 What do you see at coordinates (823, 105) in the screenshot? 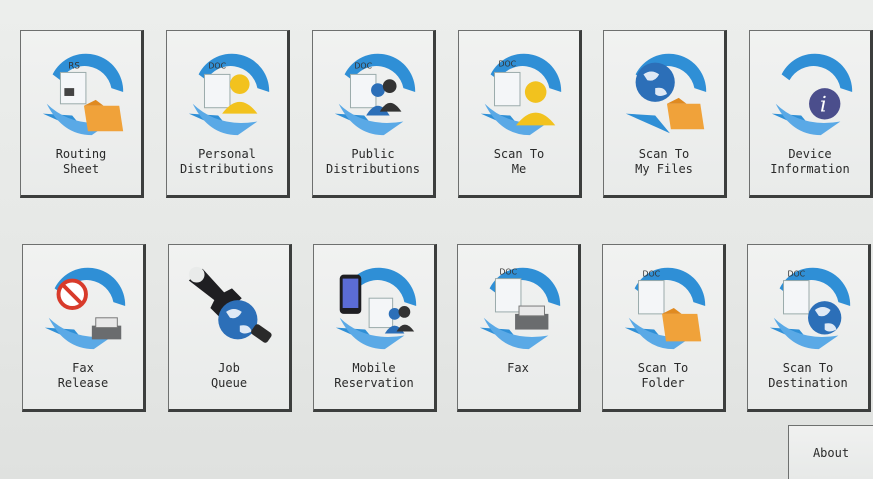
I see `svg-text: i` at bounding box center [823, 105].